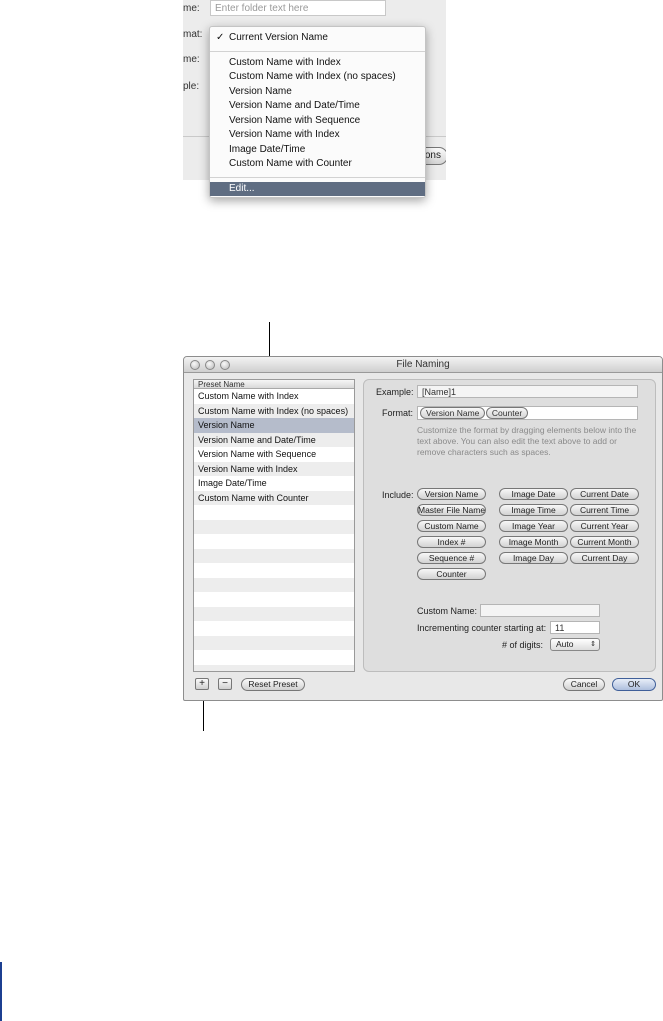  What do you see at coordinates (634, 684) in the screenshot?
I see `ok-button: OK` at bounding box center [634, 684].